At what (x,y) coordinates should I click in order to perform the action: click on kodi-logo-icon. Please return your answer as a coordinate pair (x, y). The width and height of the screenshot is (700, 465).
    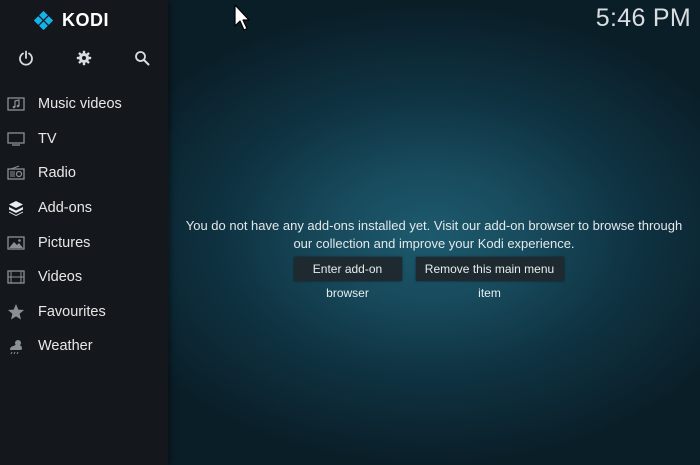
    Looking at the image, I should click on (43, 20).